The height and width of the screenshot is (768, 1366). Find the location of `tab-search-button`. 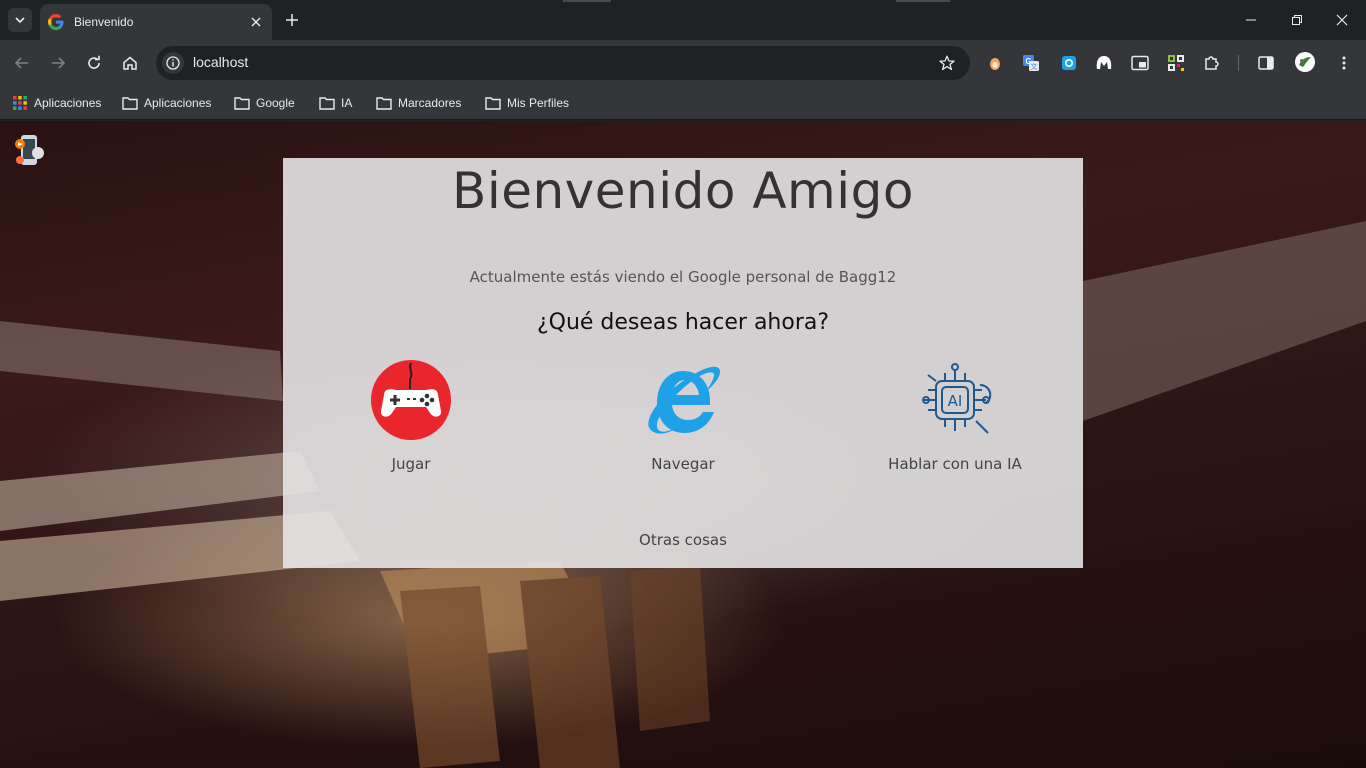

tab-search-button is located at coordinates (20, 20).